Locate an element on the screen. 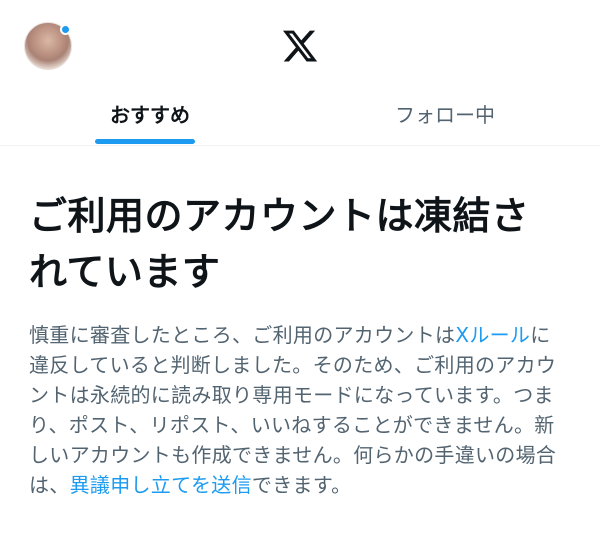 This screenshot has height=538, width=600. tab-for-you: おすすめ is located at coordinates (150, 118).